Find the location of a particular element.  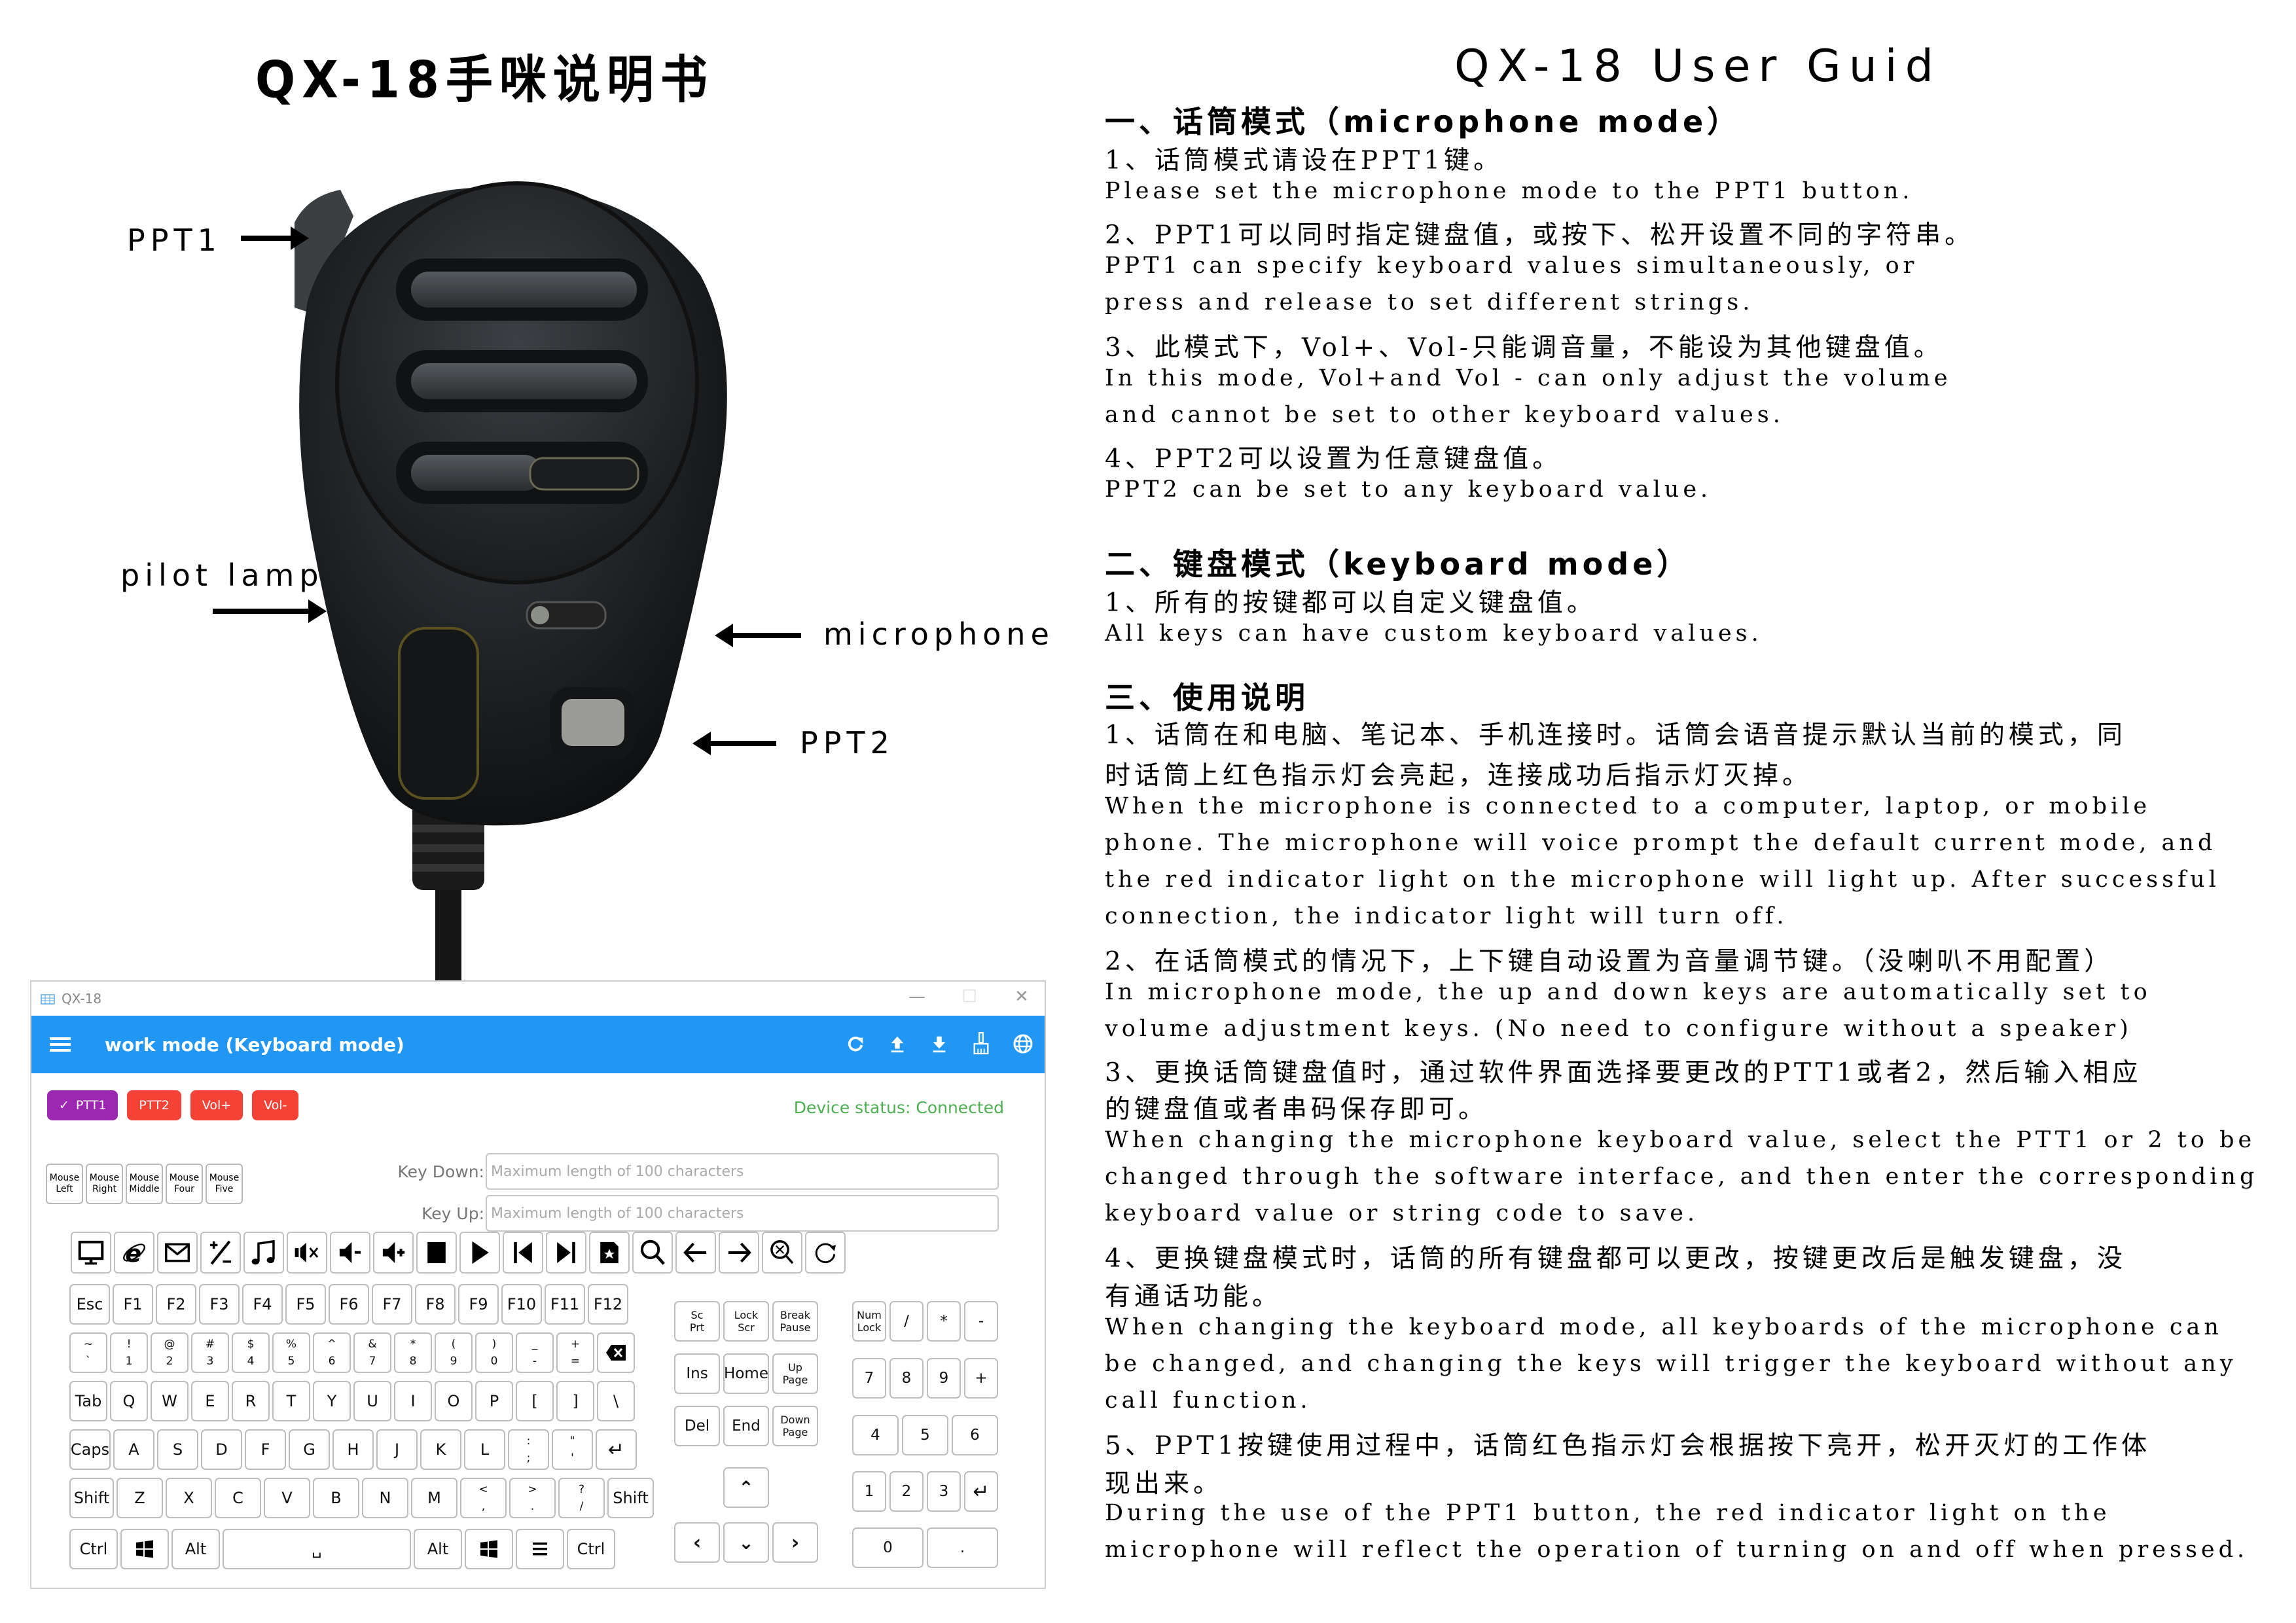

key-up-input is located at coordinates (742, 1213).